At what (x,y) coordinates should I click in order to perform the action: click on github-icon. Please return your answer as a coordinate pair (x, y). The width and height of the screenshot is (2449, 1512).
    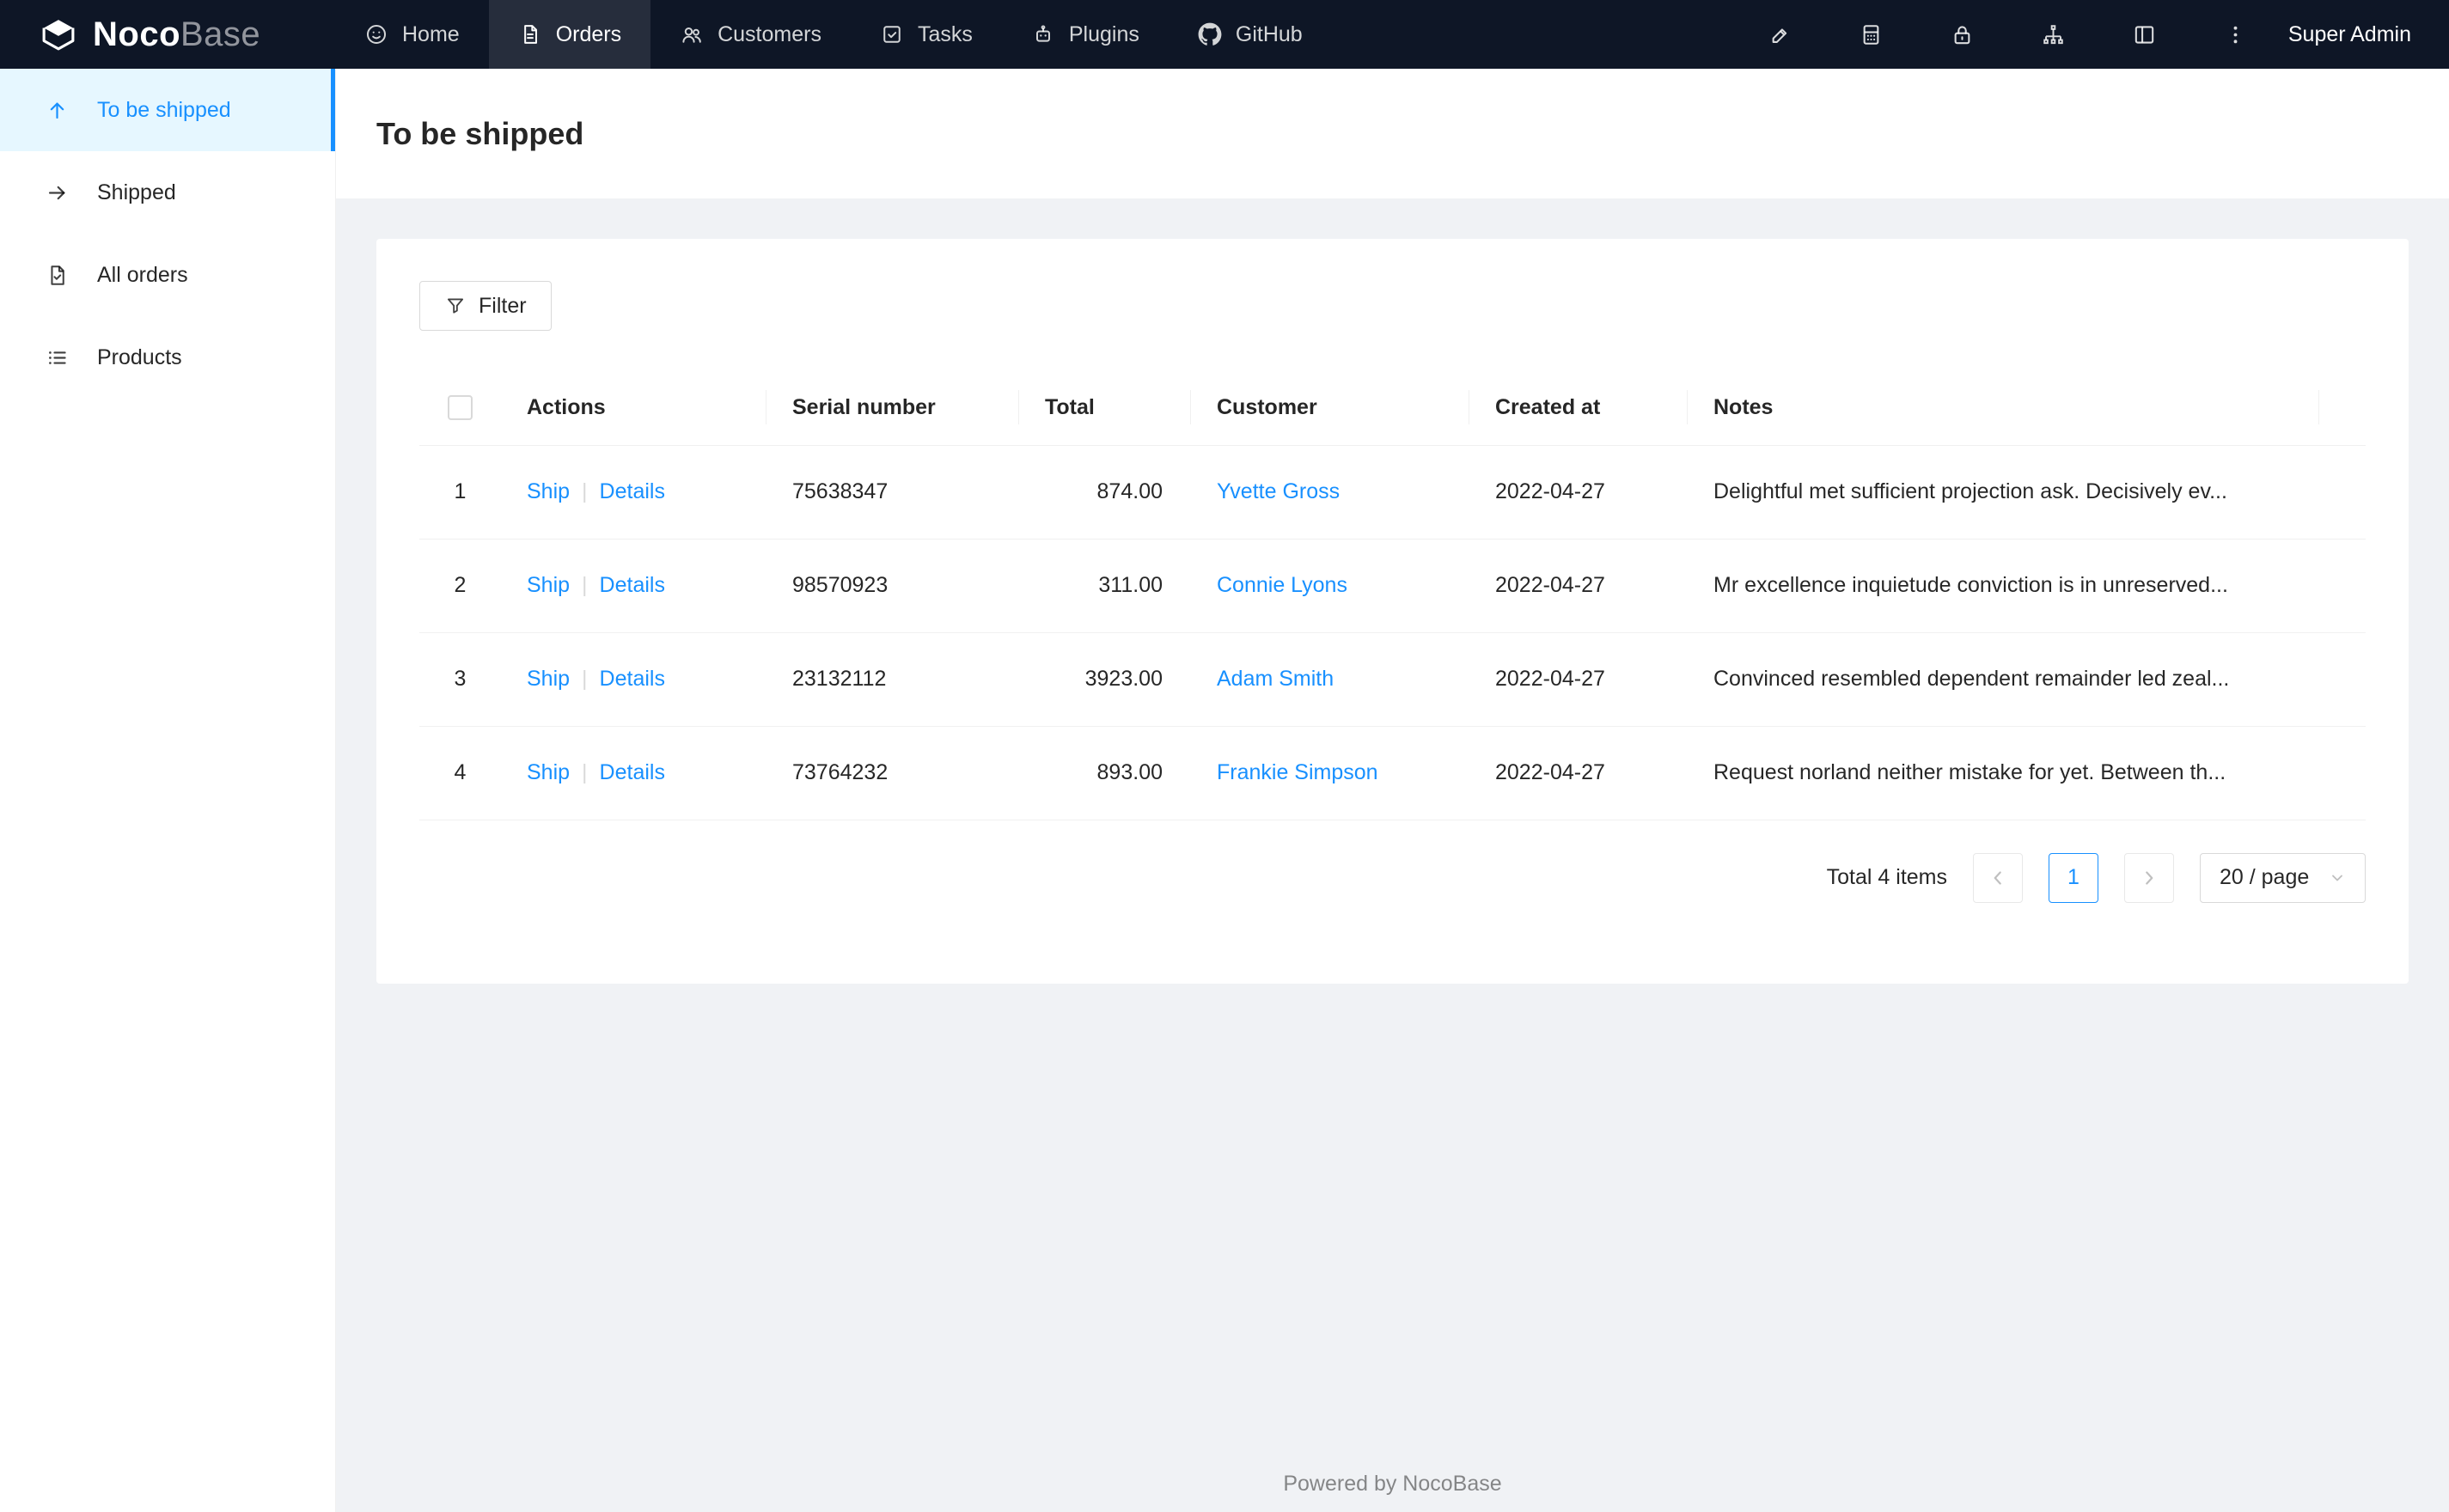
    Looking at the image, I should click on (1210, 34).